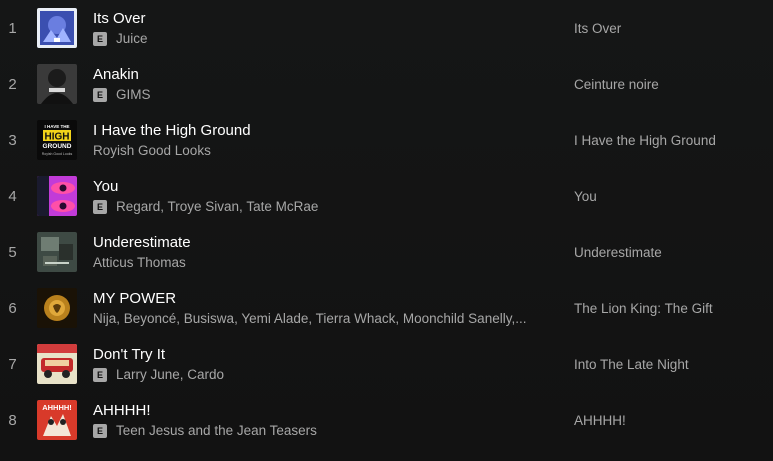 The width and height of the screenshot is (773, 461). What do you see at coordinates (600, 420) in the screenshot?
I see `track-album: AHHHH!` at bounding box center [600, 420].